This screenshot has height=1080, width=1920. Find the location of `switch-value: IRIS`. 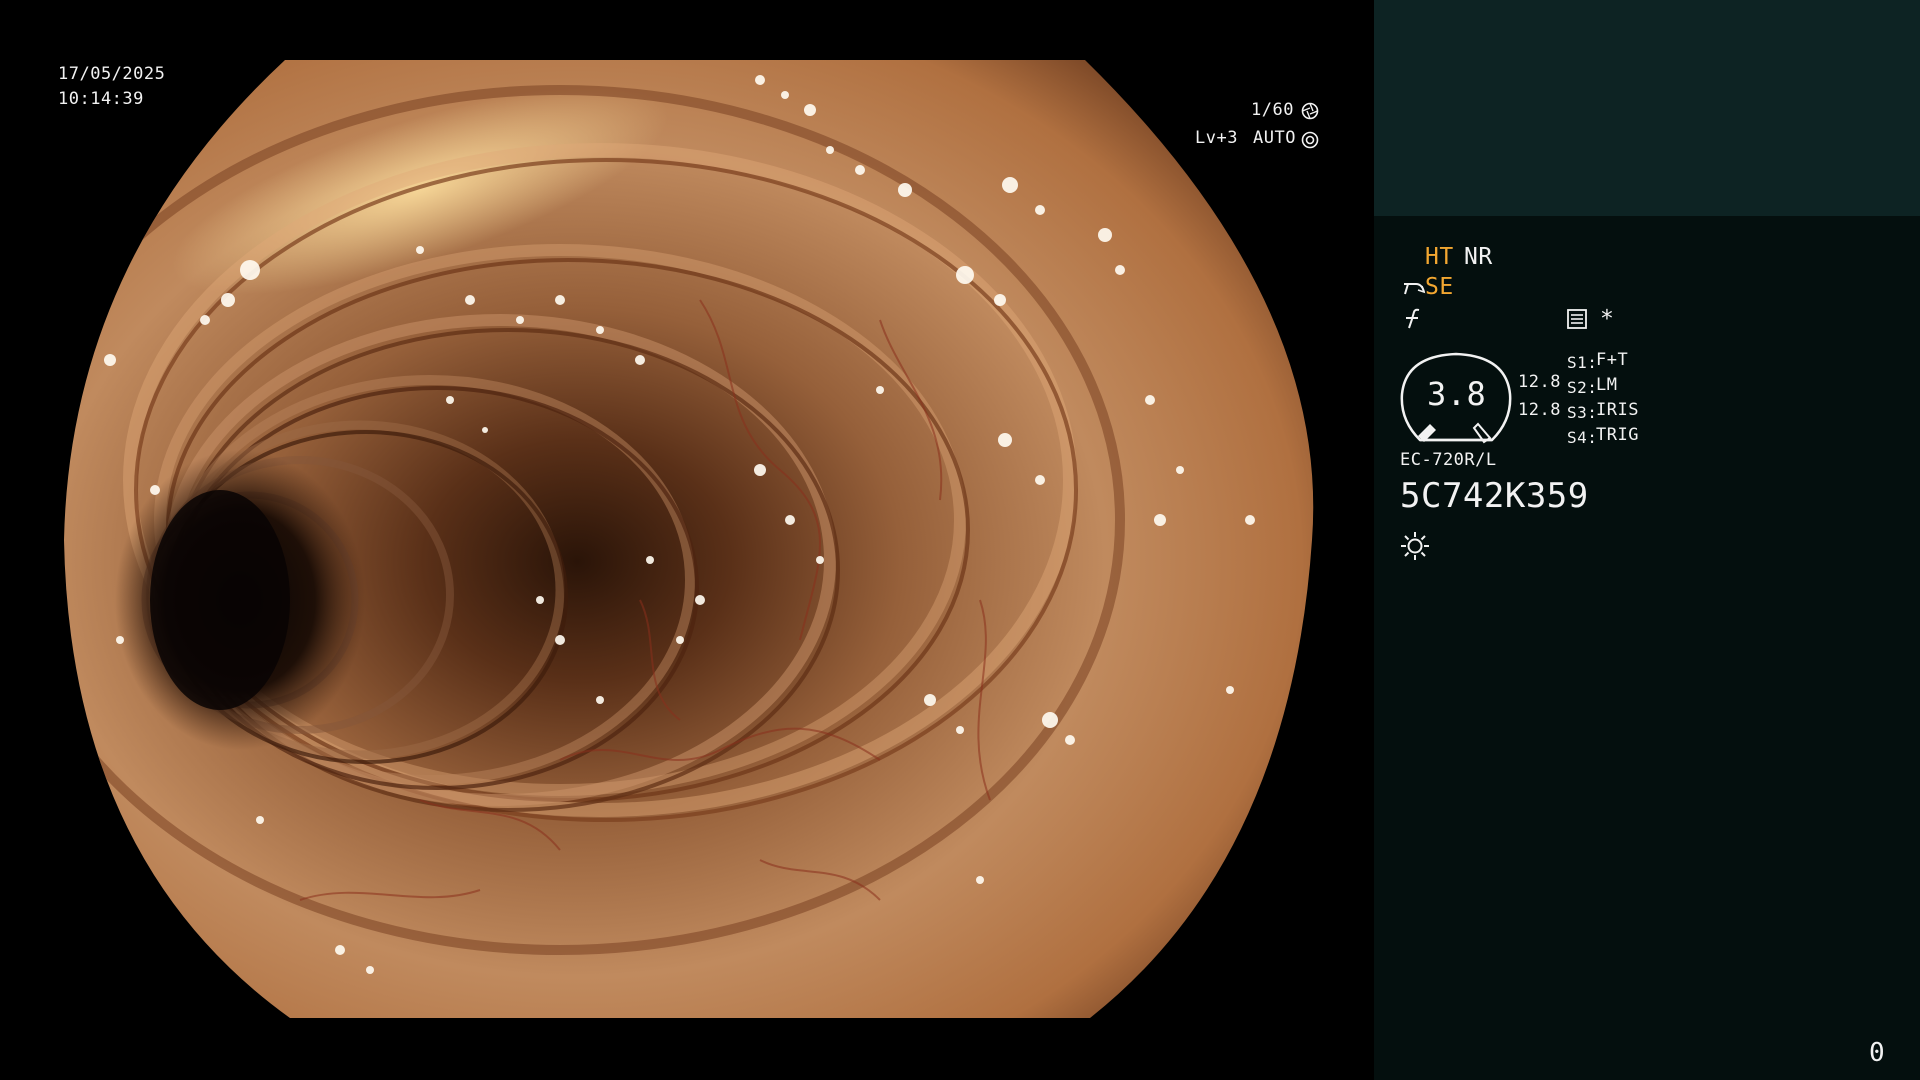

switch-value: IRIS is located at coordinates (1617, 410).